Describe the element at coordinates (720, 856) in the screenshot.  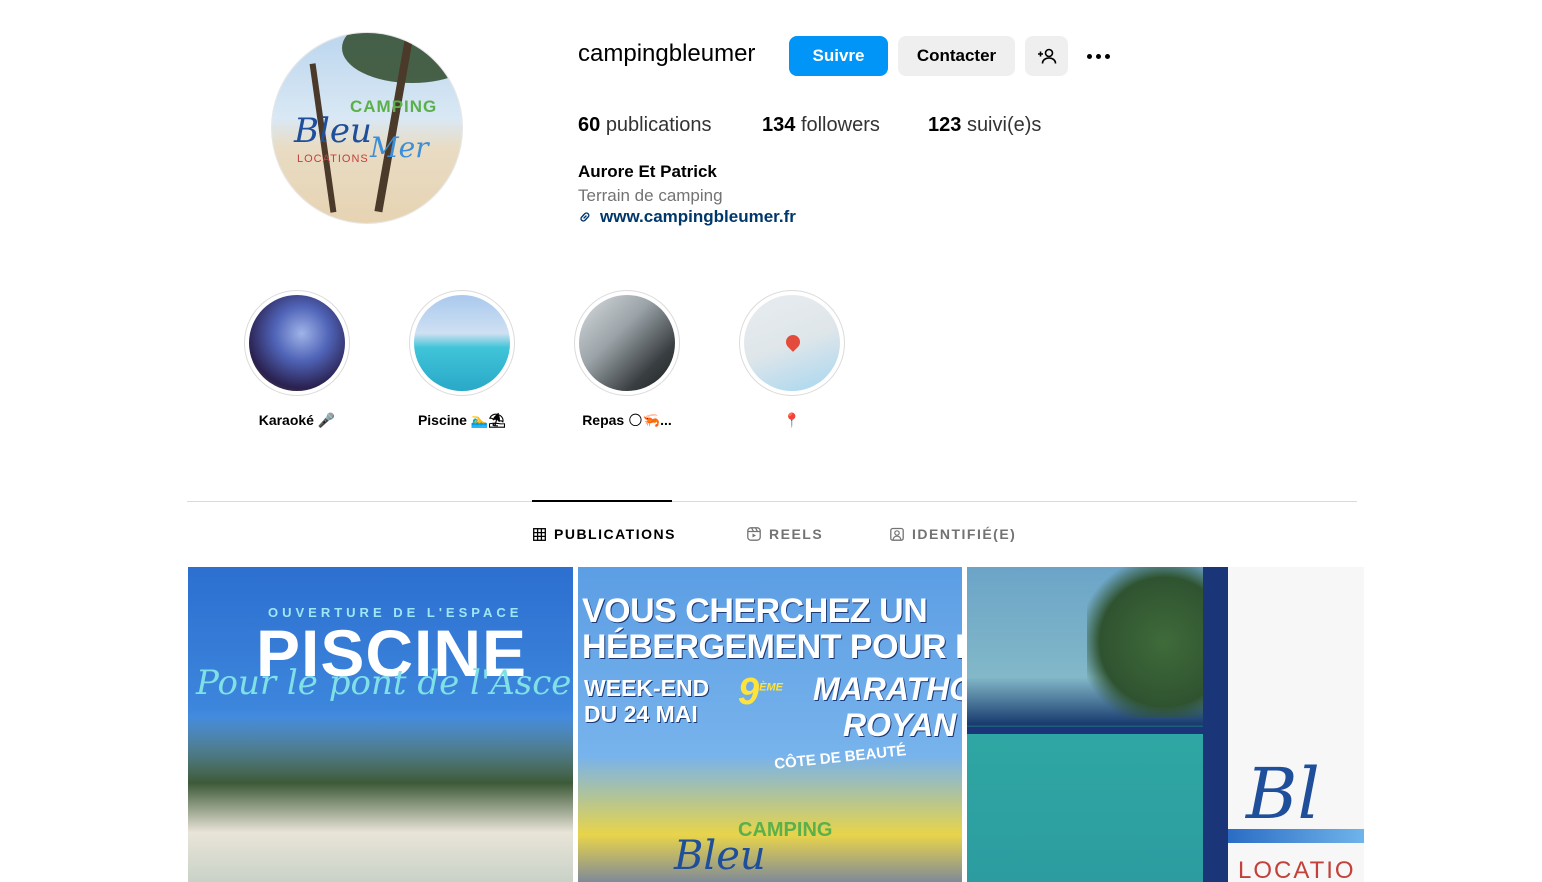
I see `post-text: Bleu` at that location.